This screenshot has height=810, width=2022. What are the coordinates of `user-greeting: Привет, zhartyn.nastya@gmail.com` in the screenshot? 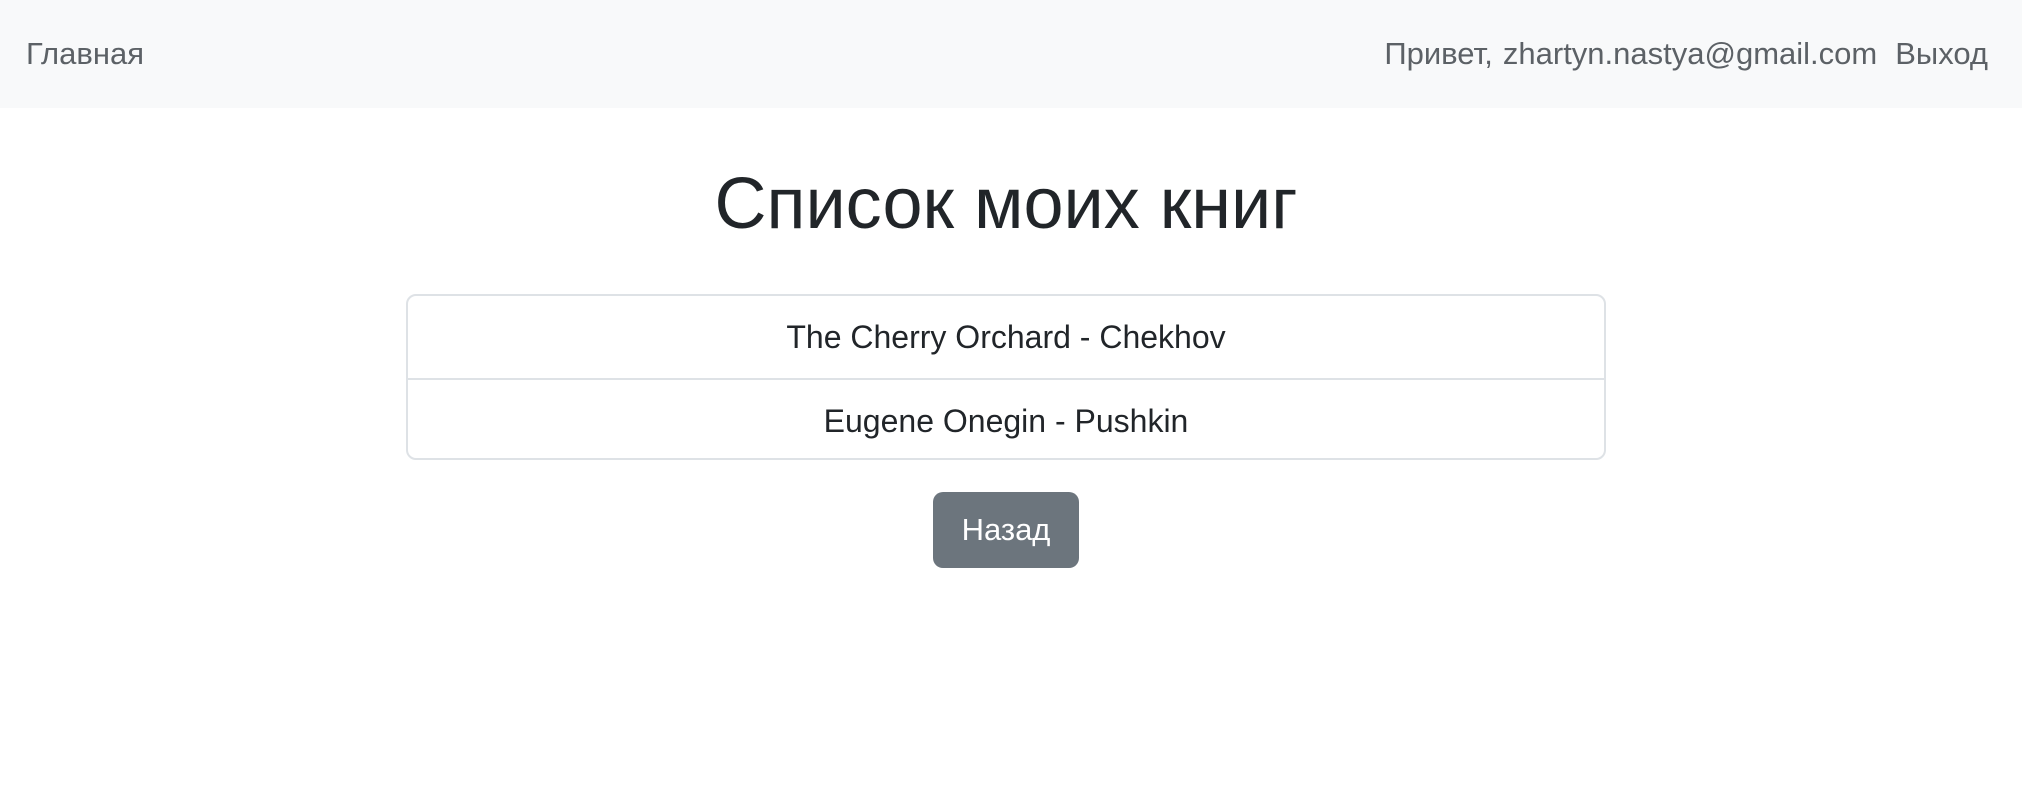 It's located at (1630, 54).